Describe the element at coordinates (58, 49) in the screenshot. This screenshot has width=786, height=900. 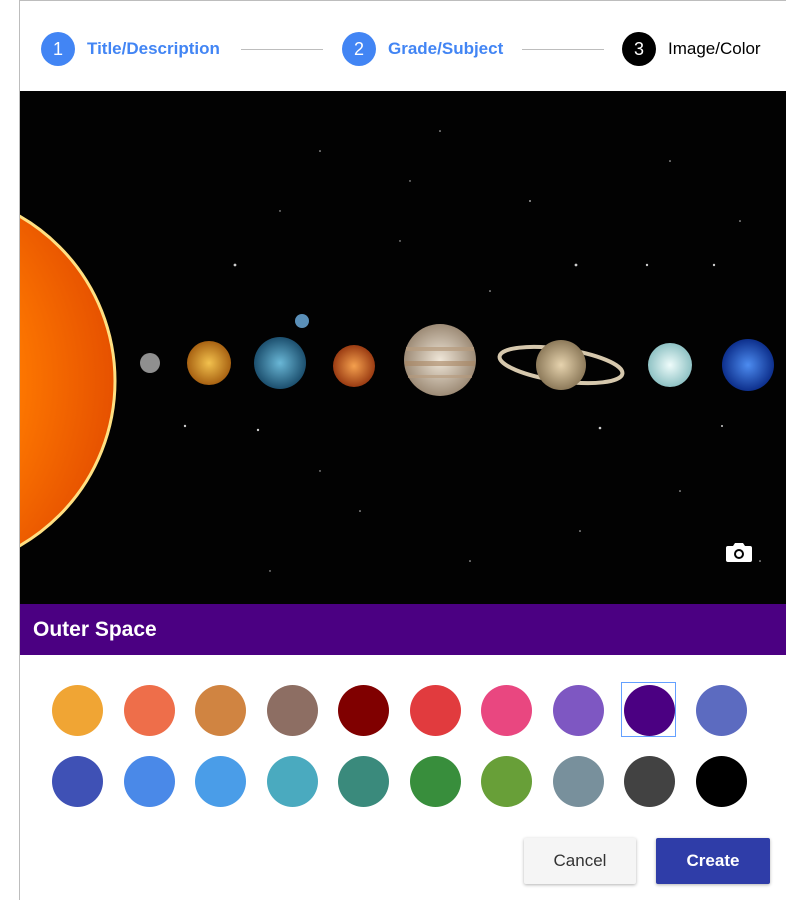
I see `step-1-number: 1` at that location.